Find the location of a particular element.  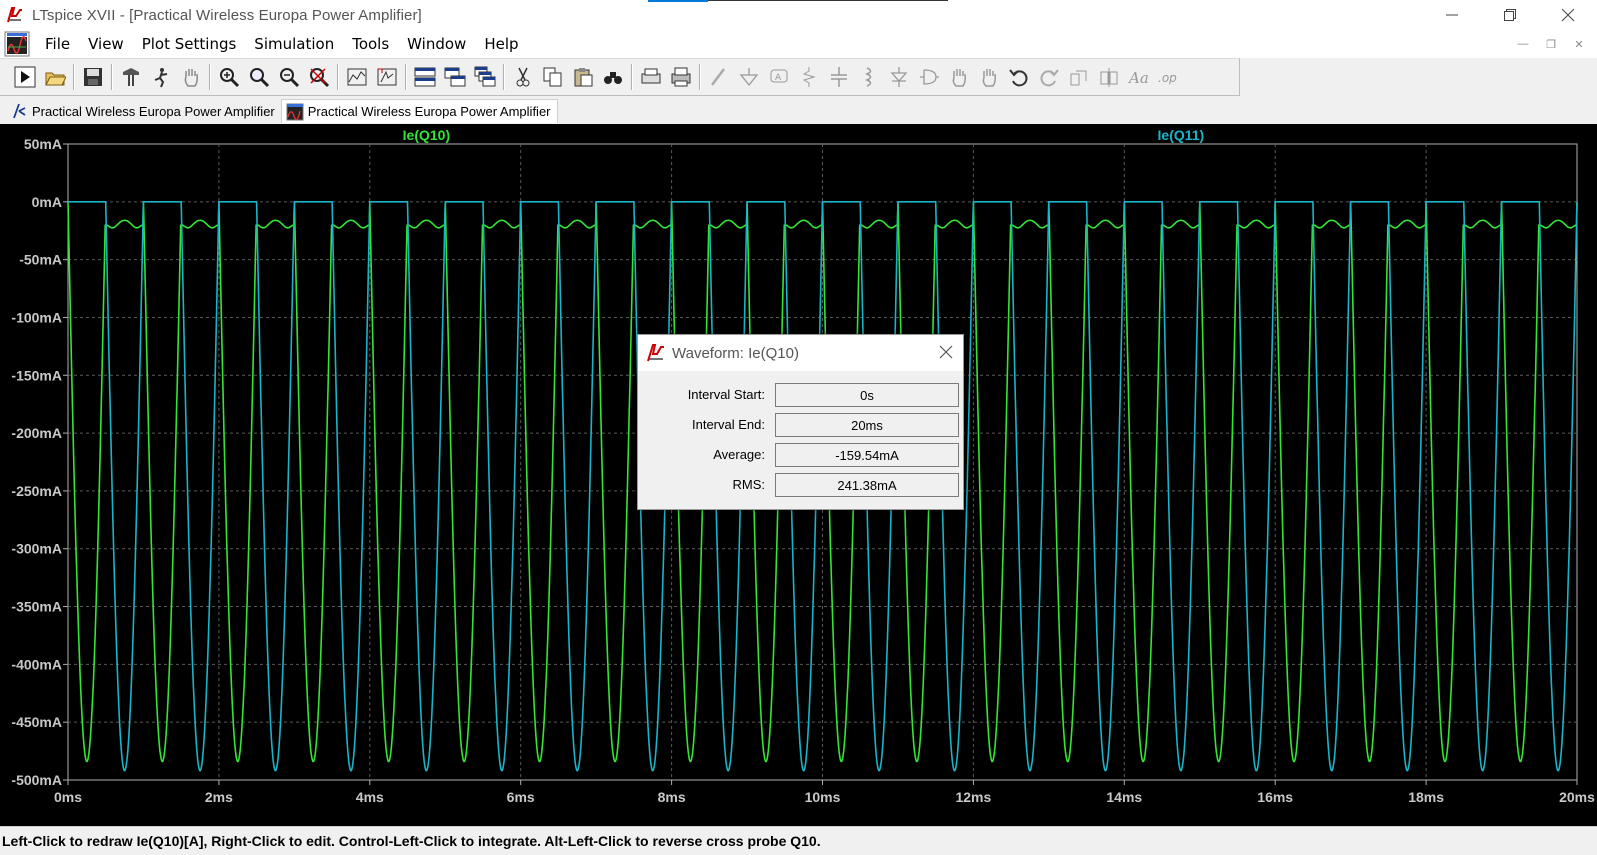

redo-button is located at coordinates (1049, 77).